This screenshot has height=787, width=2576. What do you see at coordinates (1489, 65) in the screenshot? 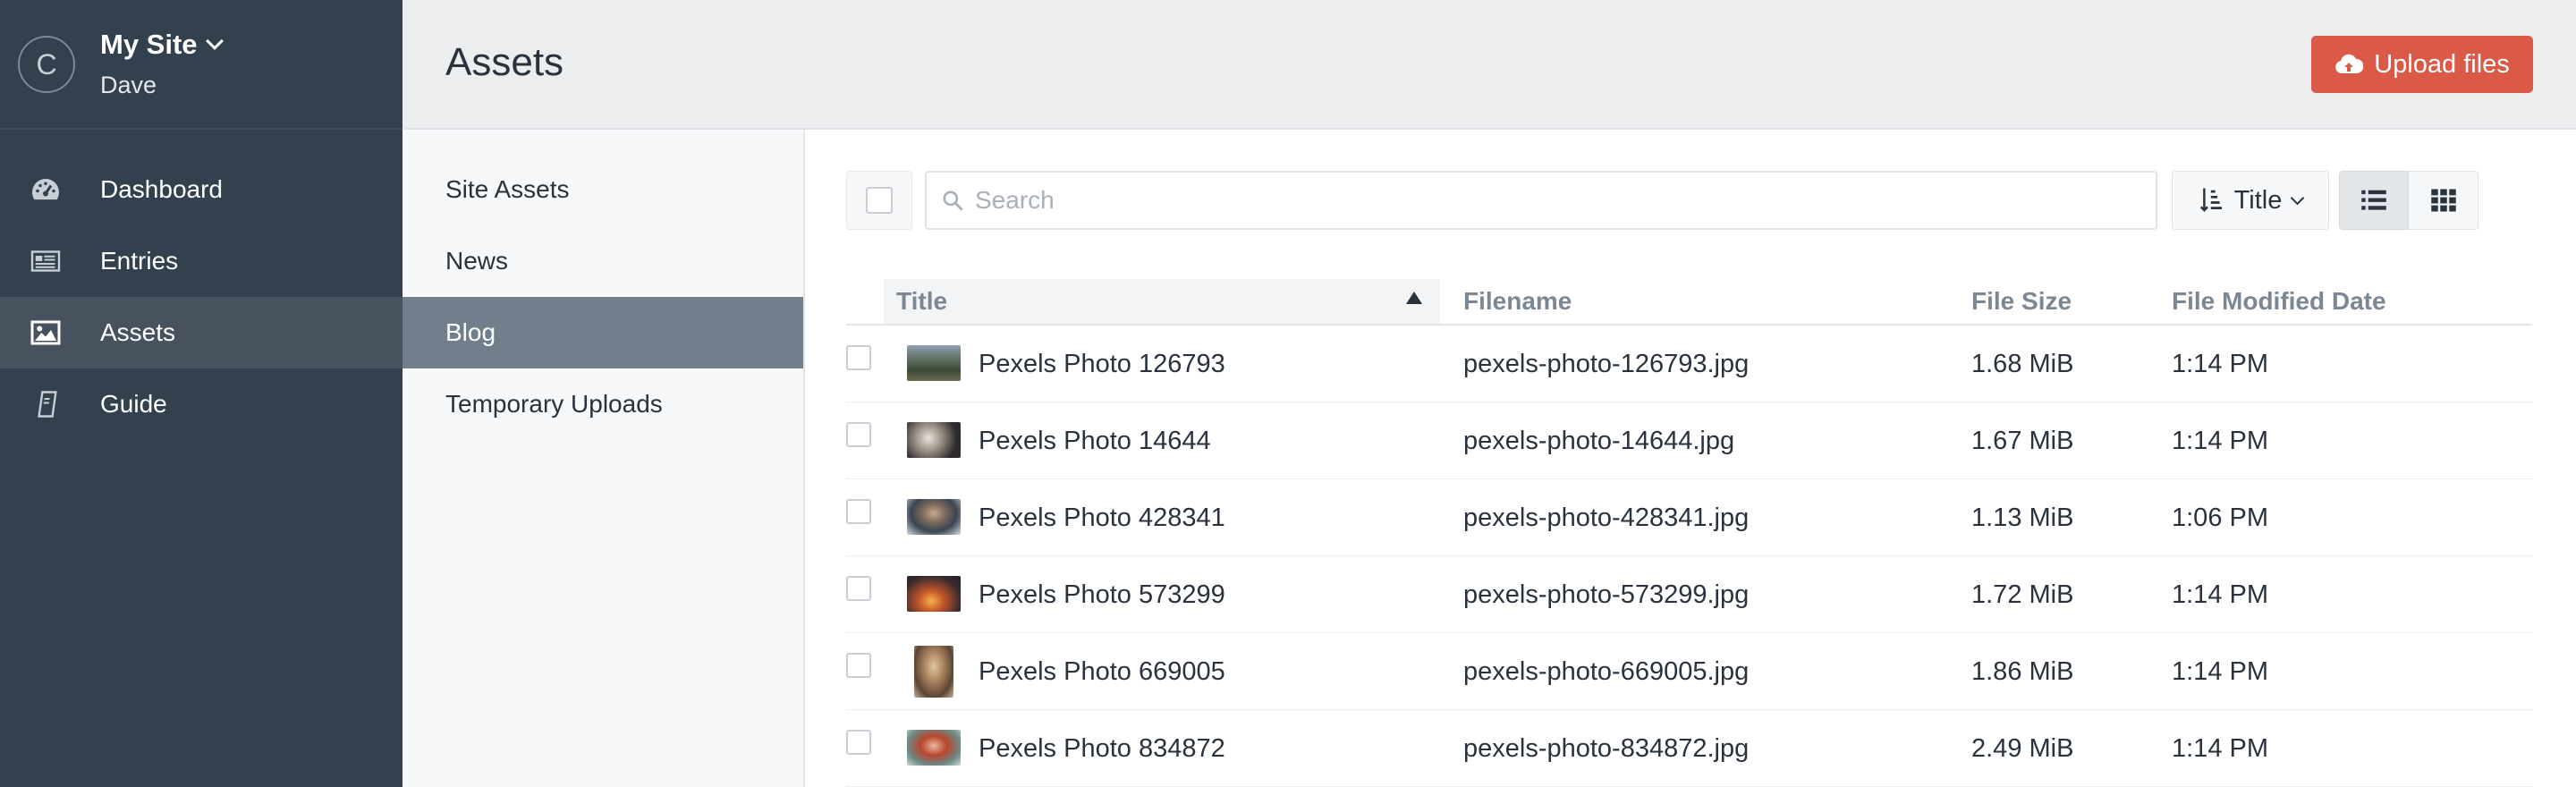
I see `page-header: Assets Upload files` at bounding box center [1489, 65].